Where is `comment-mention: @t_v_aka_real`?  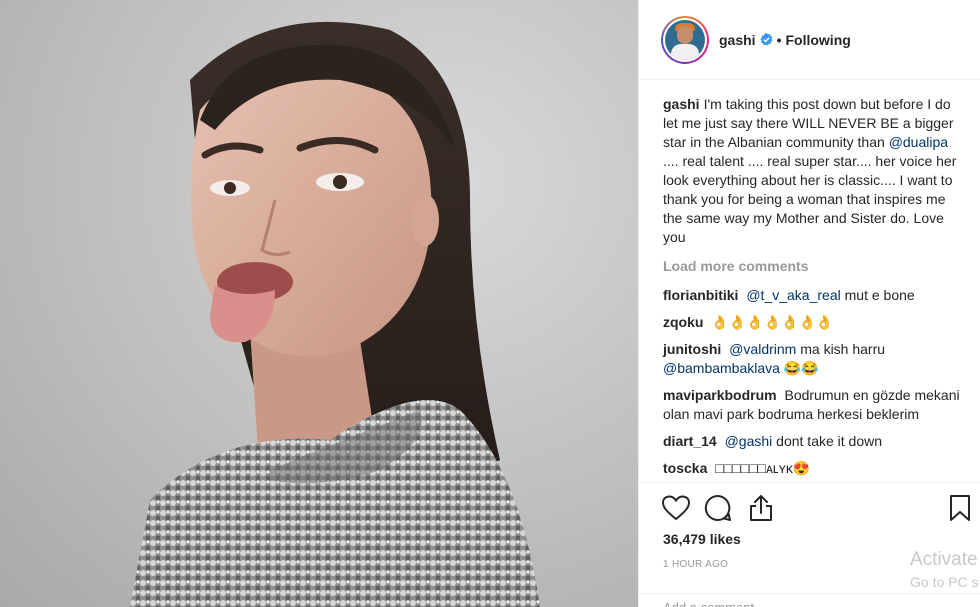 comment-mention: @t_v_aka_real is located at coordinates (793, 295).